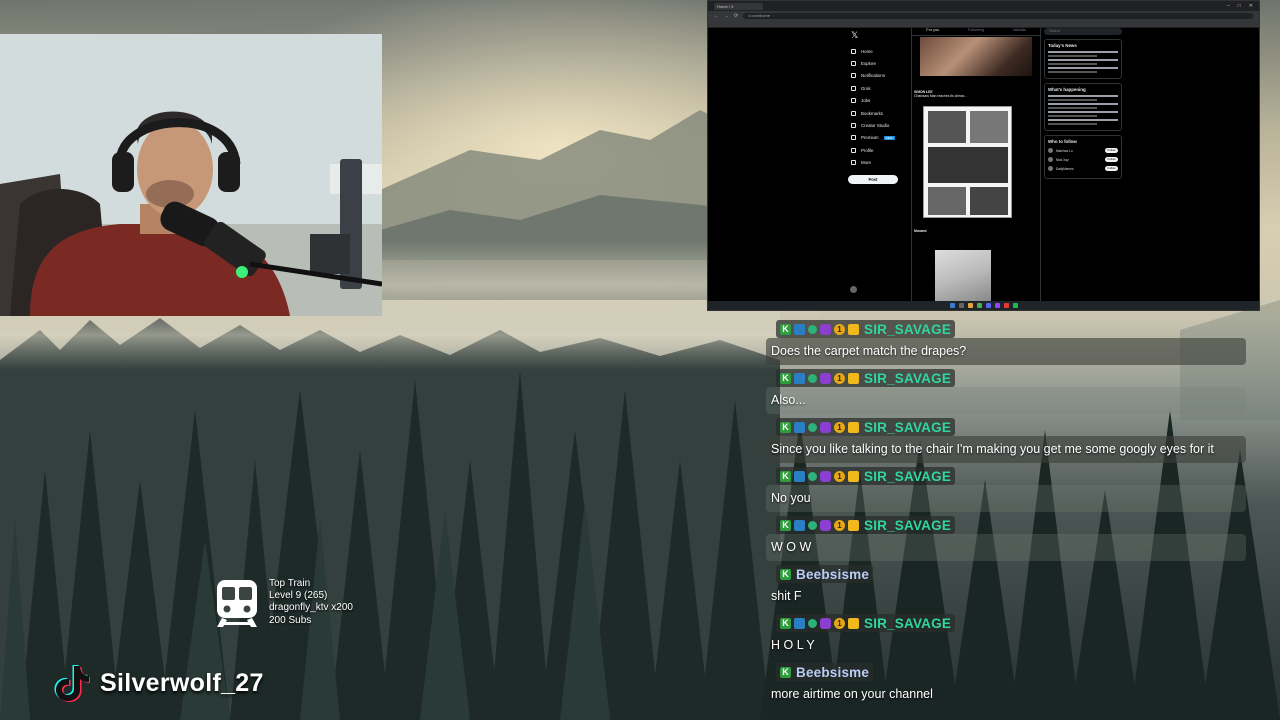  What do you see at coordinates (866, 101) in the screenshot?
I see `x-nav-label: Jobs` at bounding box center [866, 101].